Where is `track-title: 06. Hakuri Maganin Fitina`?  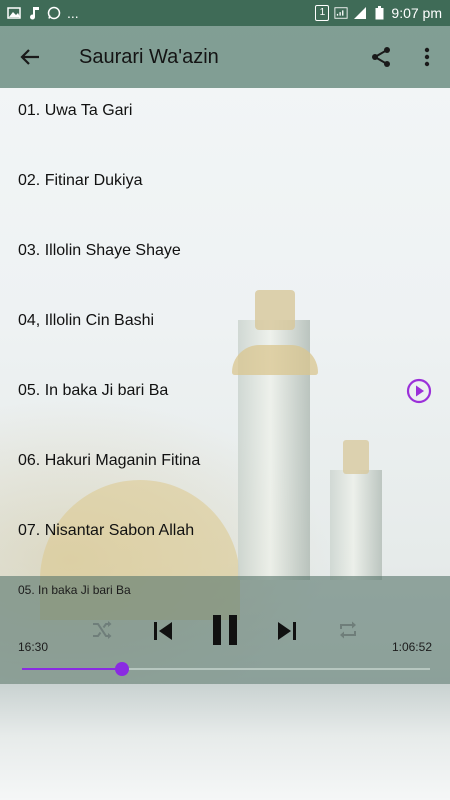
track-title: 06. Hakuri Maganin Fitina is located at coordinates (109, 460).